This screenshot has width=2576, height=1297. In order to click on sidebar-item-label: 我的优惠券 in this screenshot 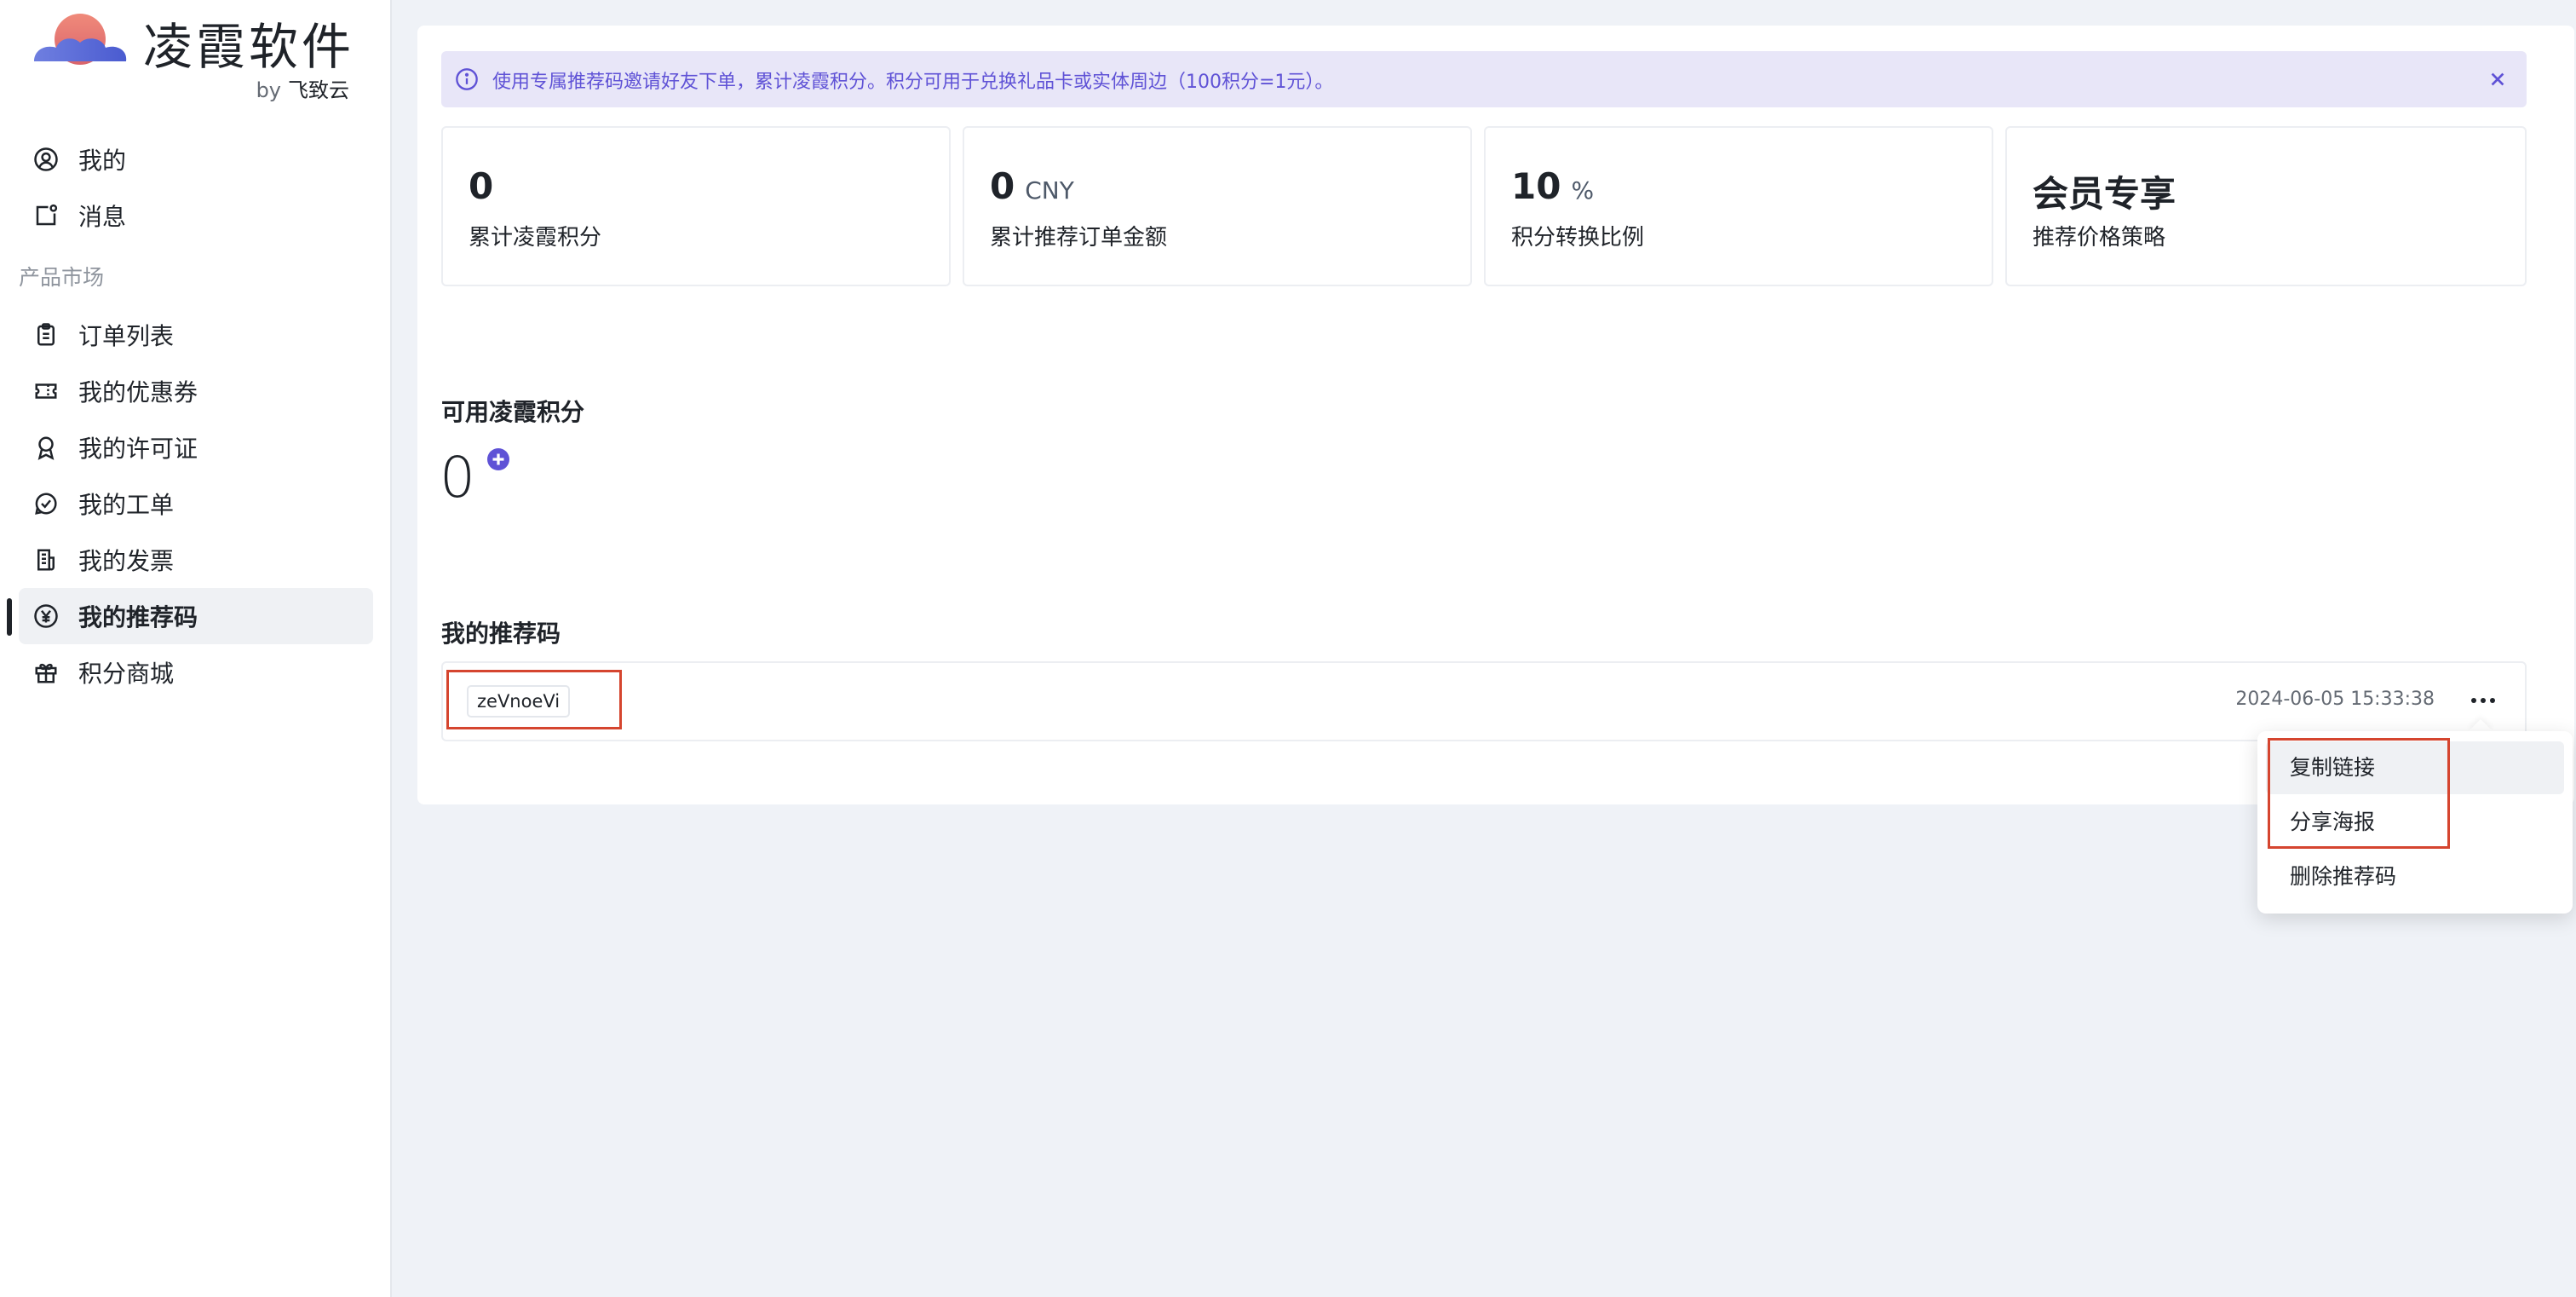, I will do `click(138, 392)`.